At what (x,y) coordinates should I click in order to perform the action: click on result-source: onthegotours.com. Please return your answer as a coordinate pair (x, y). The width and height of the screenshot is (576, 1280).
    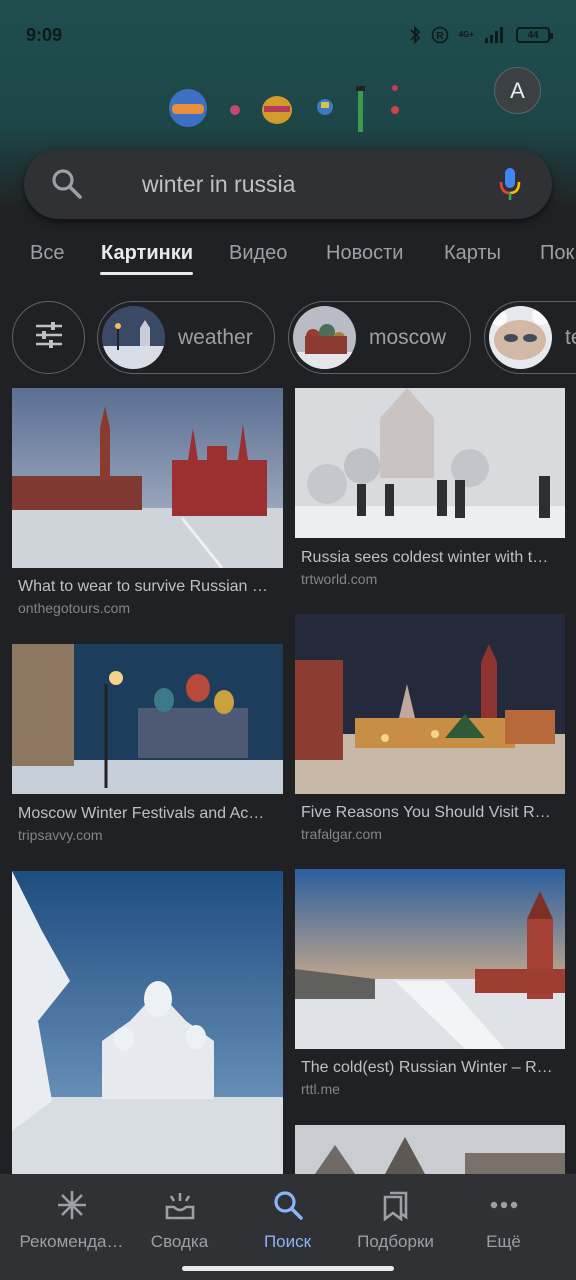
    Looking at the image, I should click on (74, 608).